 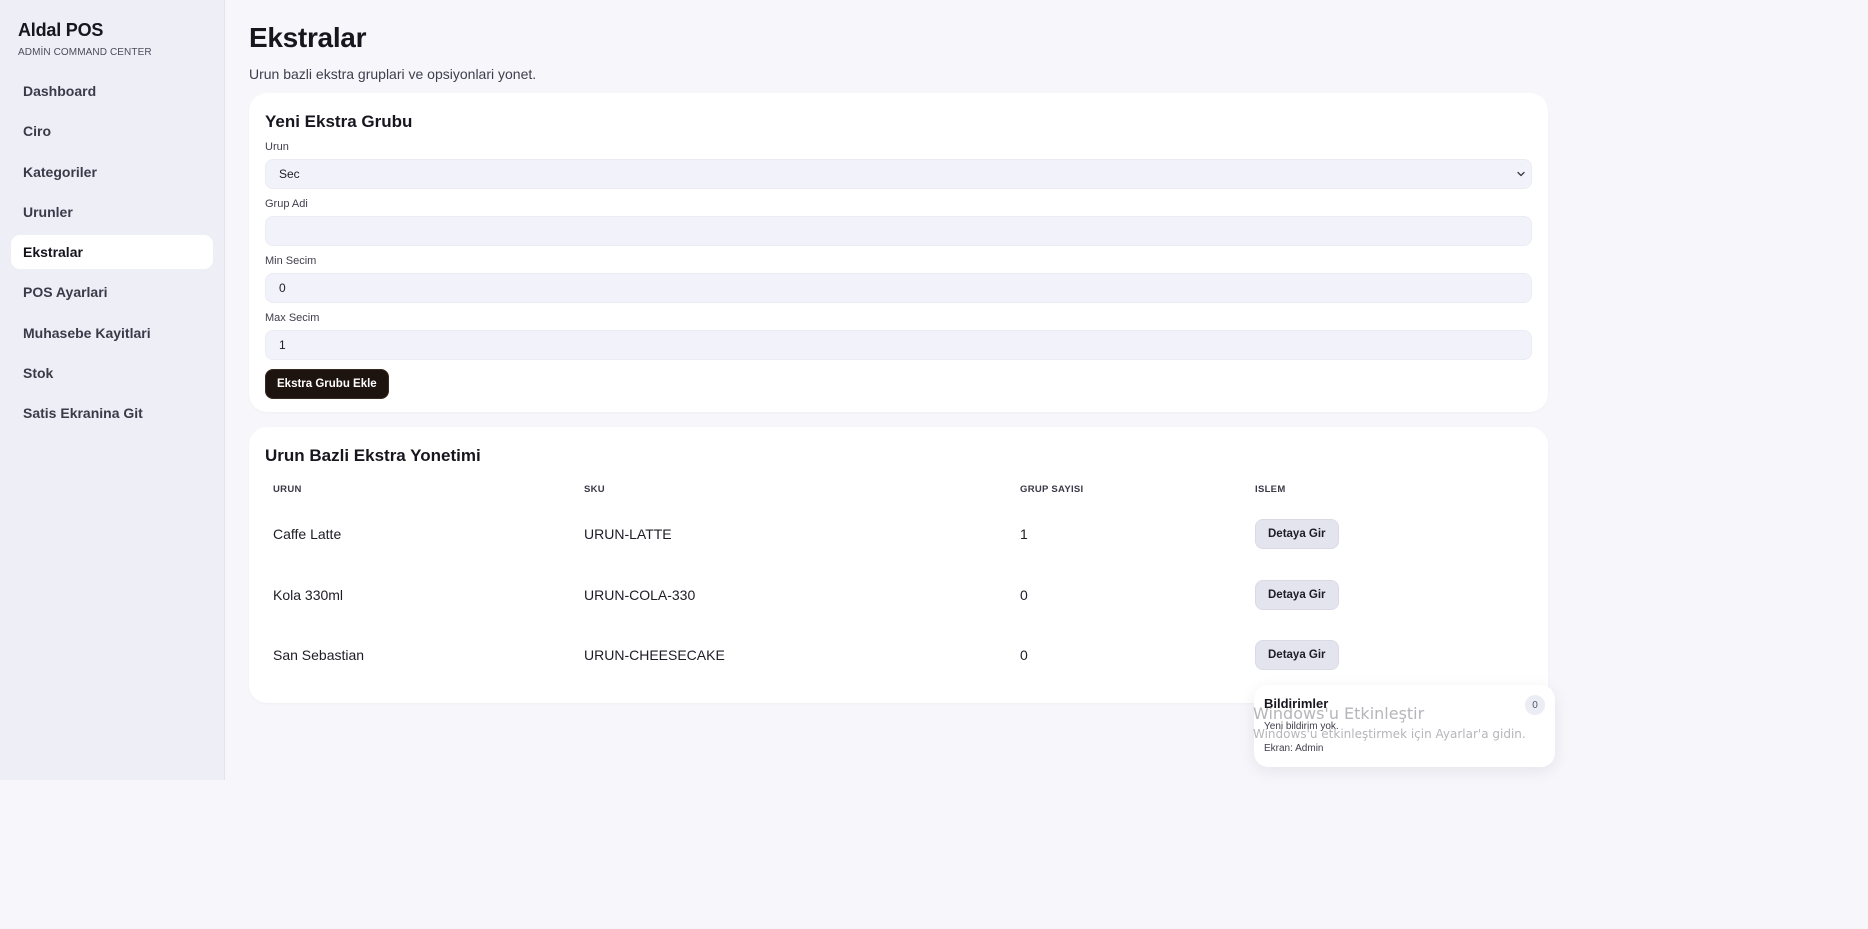 I want to click on sidebar-item-kategoriler: Kategoriler, so click(x=112, y=172).